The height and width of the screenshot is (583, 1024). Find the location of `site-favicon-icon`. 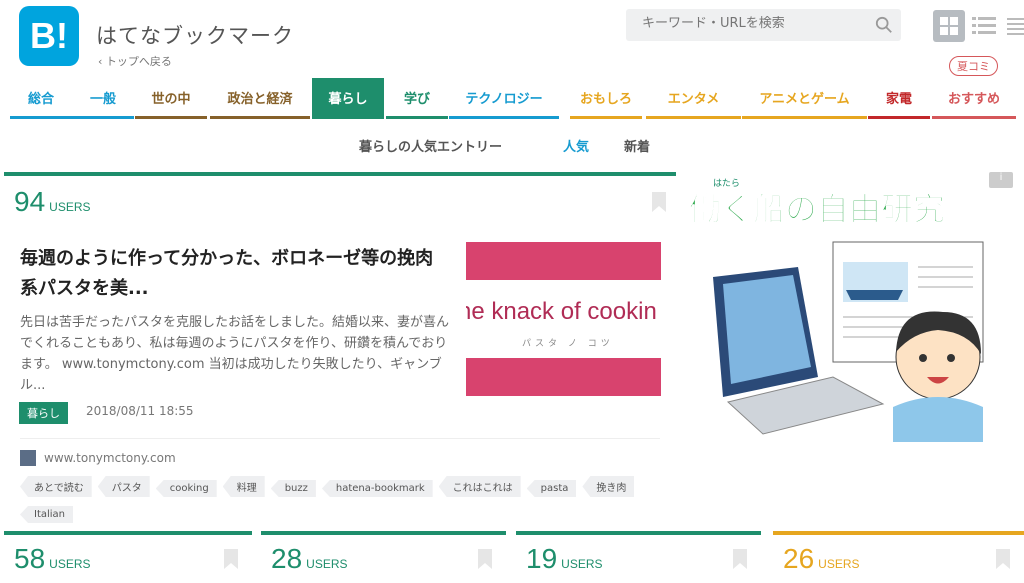

site-favicon-icon is located at coordinates (28, 458).